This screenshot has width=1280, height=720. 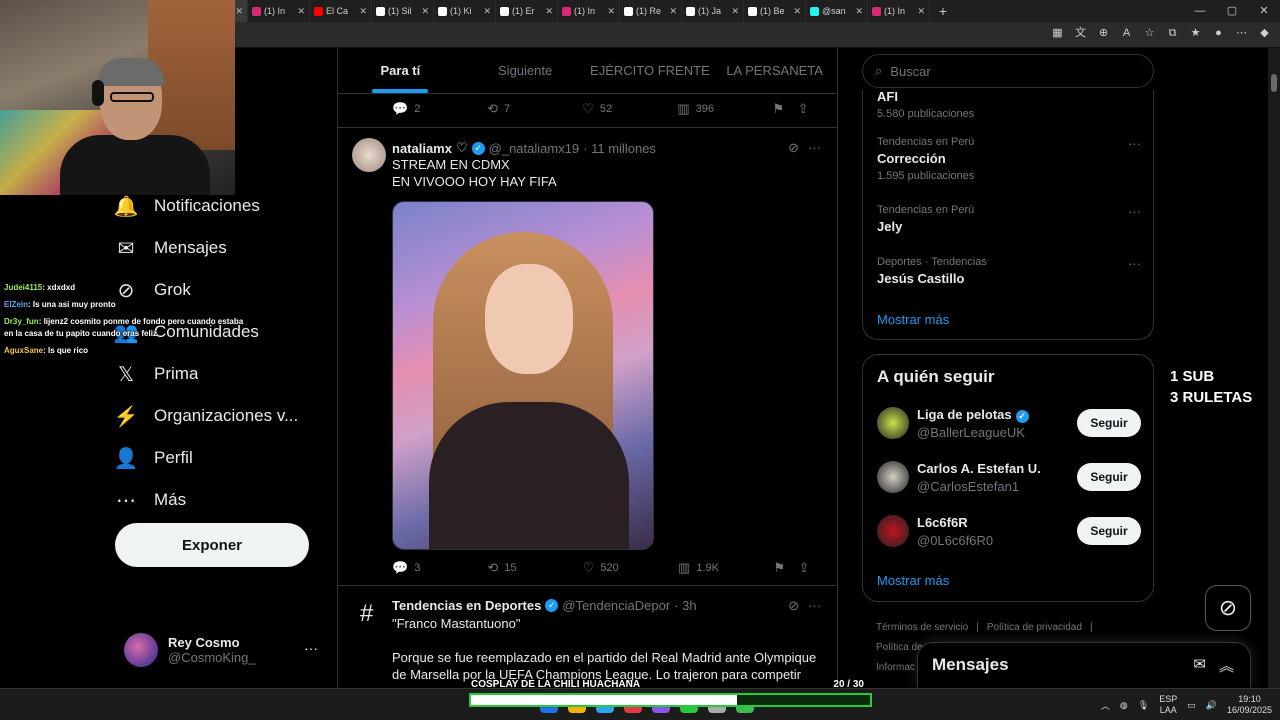 What do you see at coordinates (534, 568) in the screenshot?
I see `repost-button: ⟲ 15` at bounding box center [534, 568].